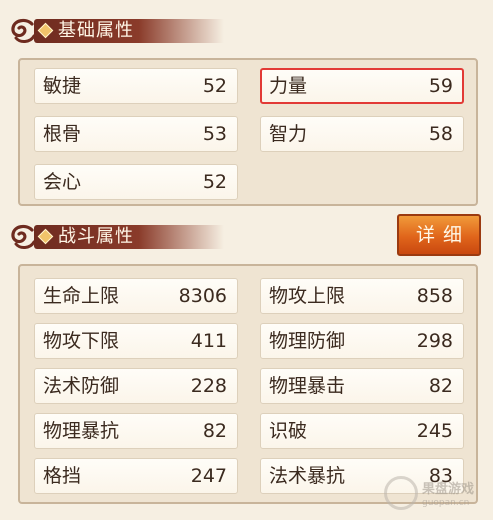  I want to click on watermark: 果盘游戏 guopan.cn, so click(437, 495).